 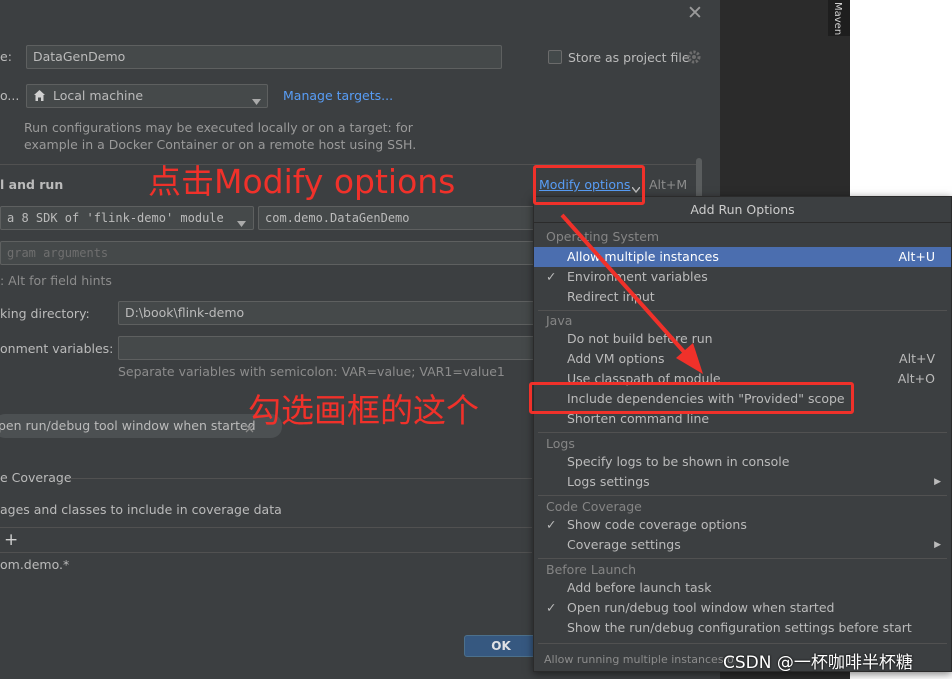 What do you see at coordinates (363, 410) in the screenshot?
I see `annotation-check-this: 勾选画框的这个` at bounding box center [363, 410].